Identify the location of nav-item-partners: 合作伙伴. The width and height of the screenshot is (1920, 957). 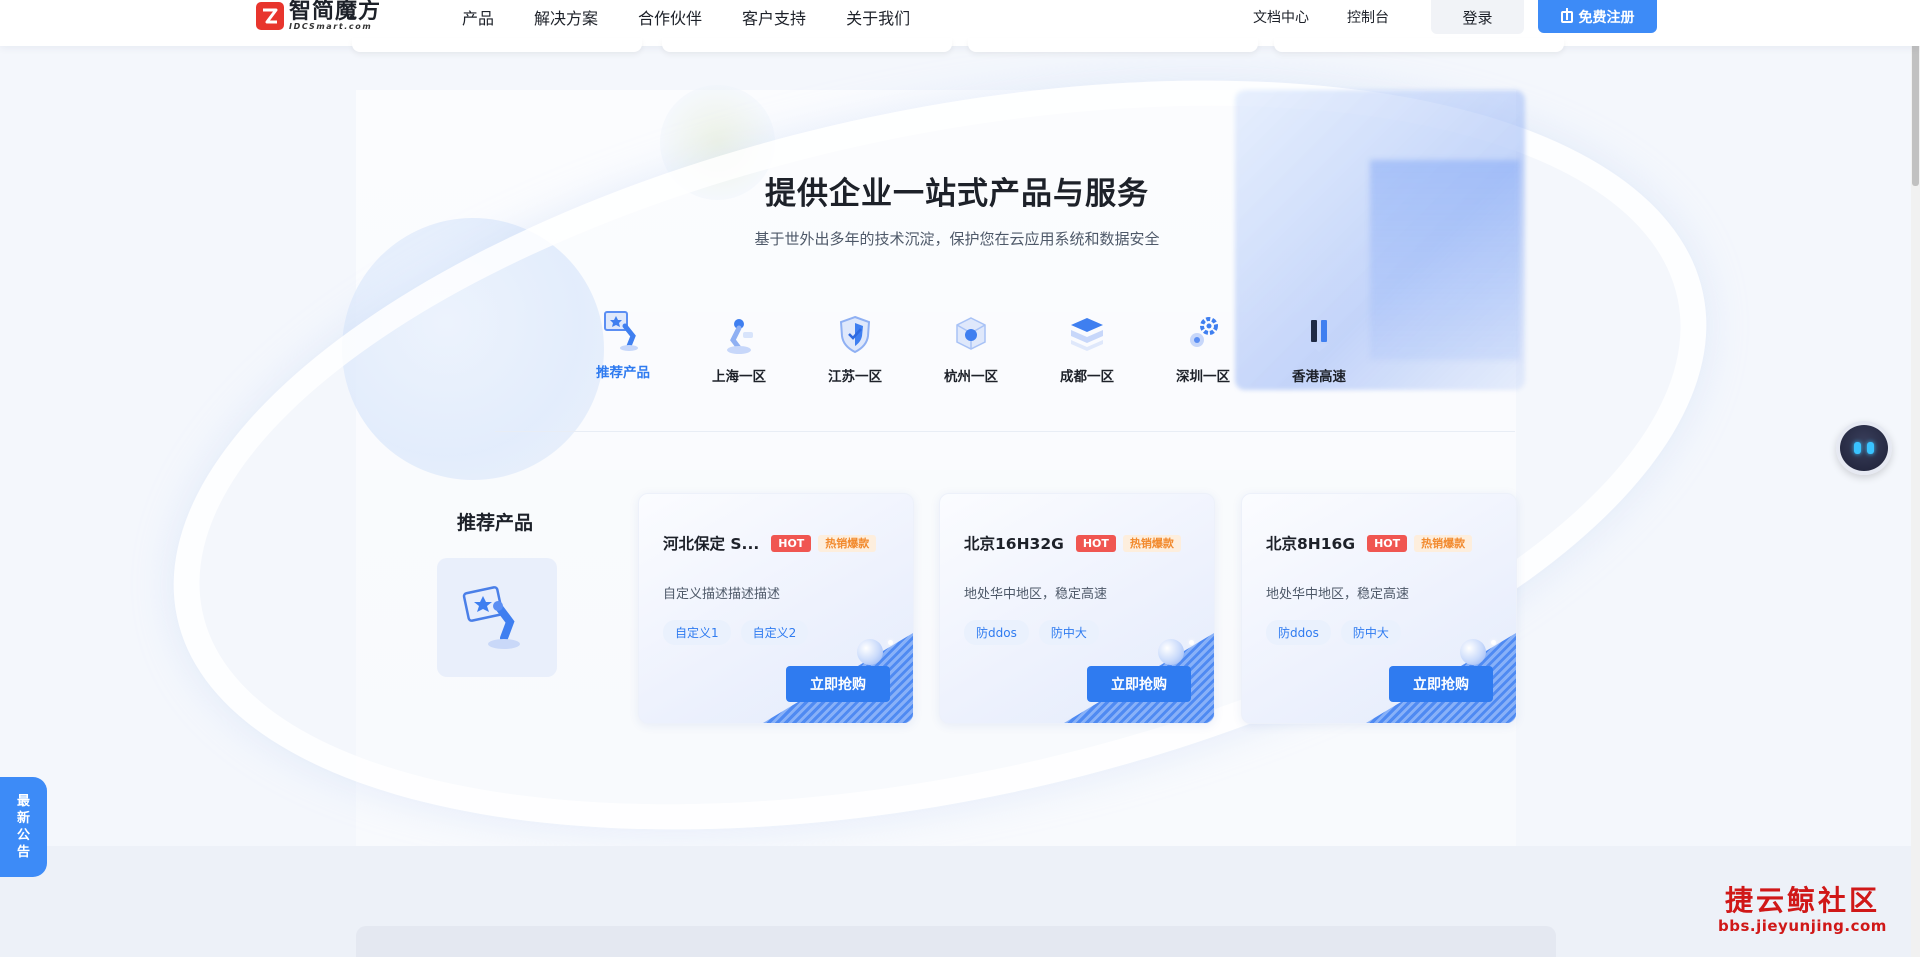
(670, 17).